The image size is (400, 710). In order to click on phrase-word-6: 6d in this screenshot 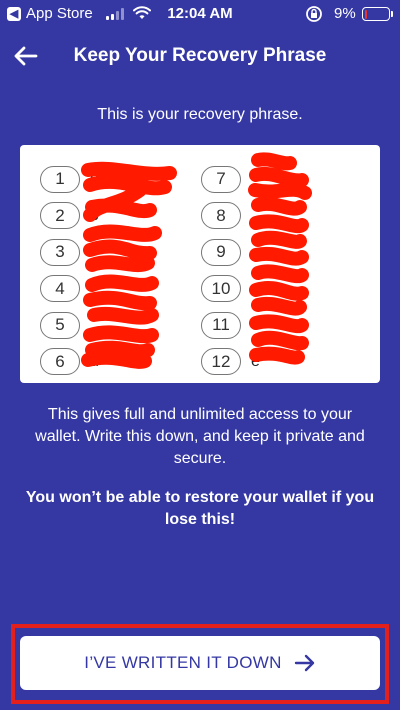, I will do `click(69, 362)`.